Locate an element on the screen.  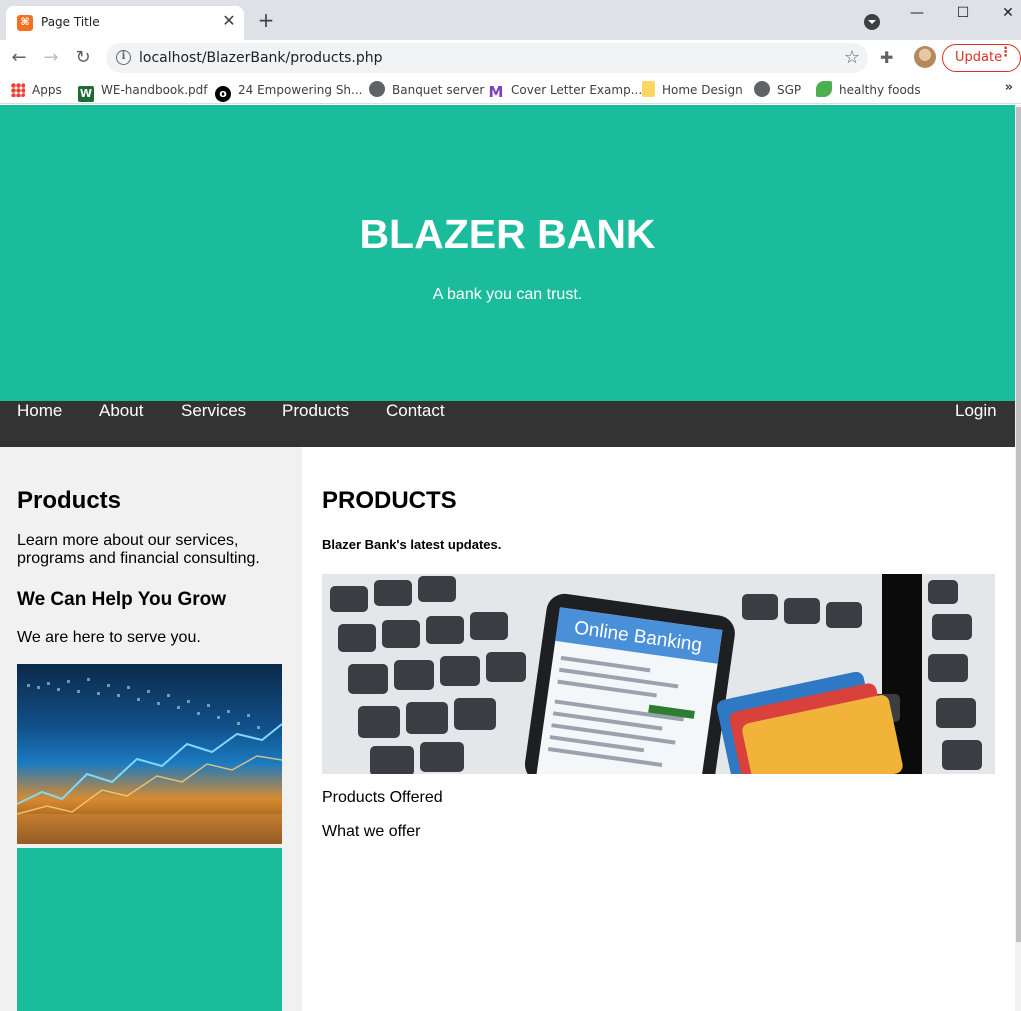
more-menu-icon: ⋮ is located at coordinates (1005, 52).